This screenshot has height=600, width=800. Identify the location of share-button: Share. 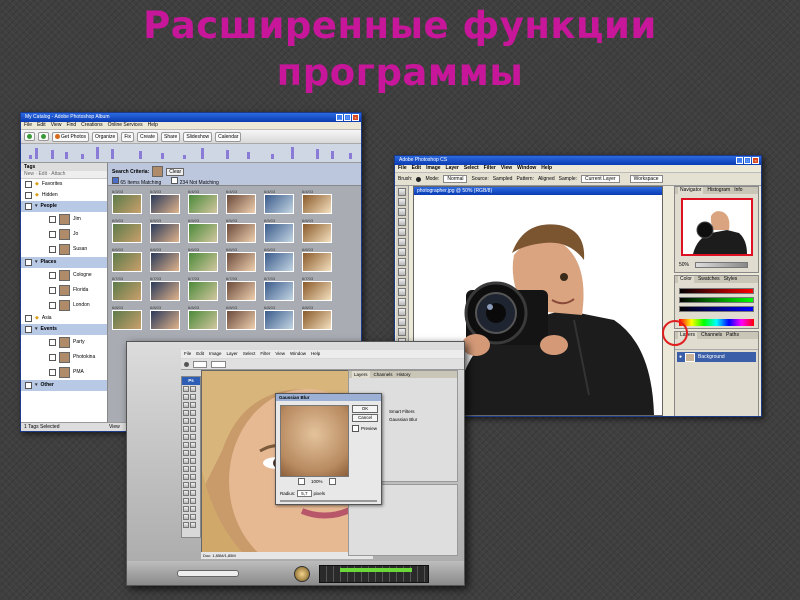
(171, 136).